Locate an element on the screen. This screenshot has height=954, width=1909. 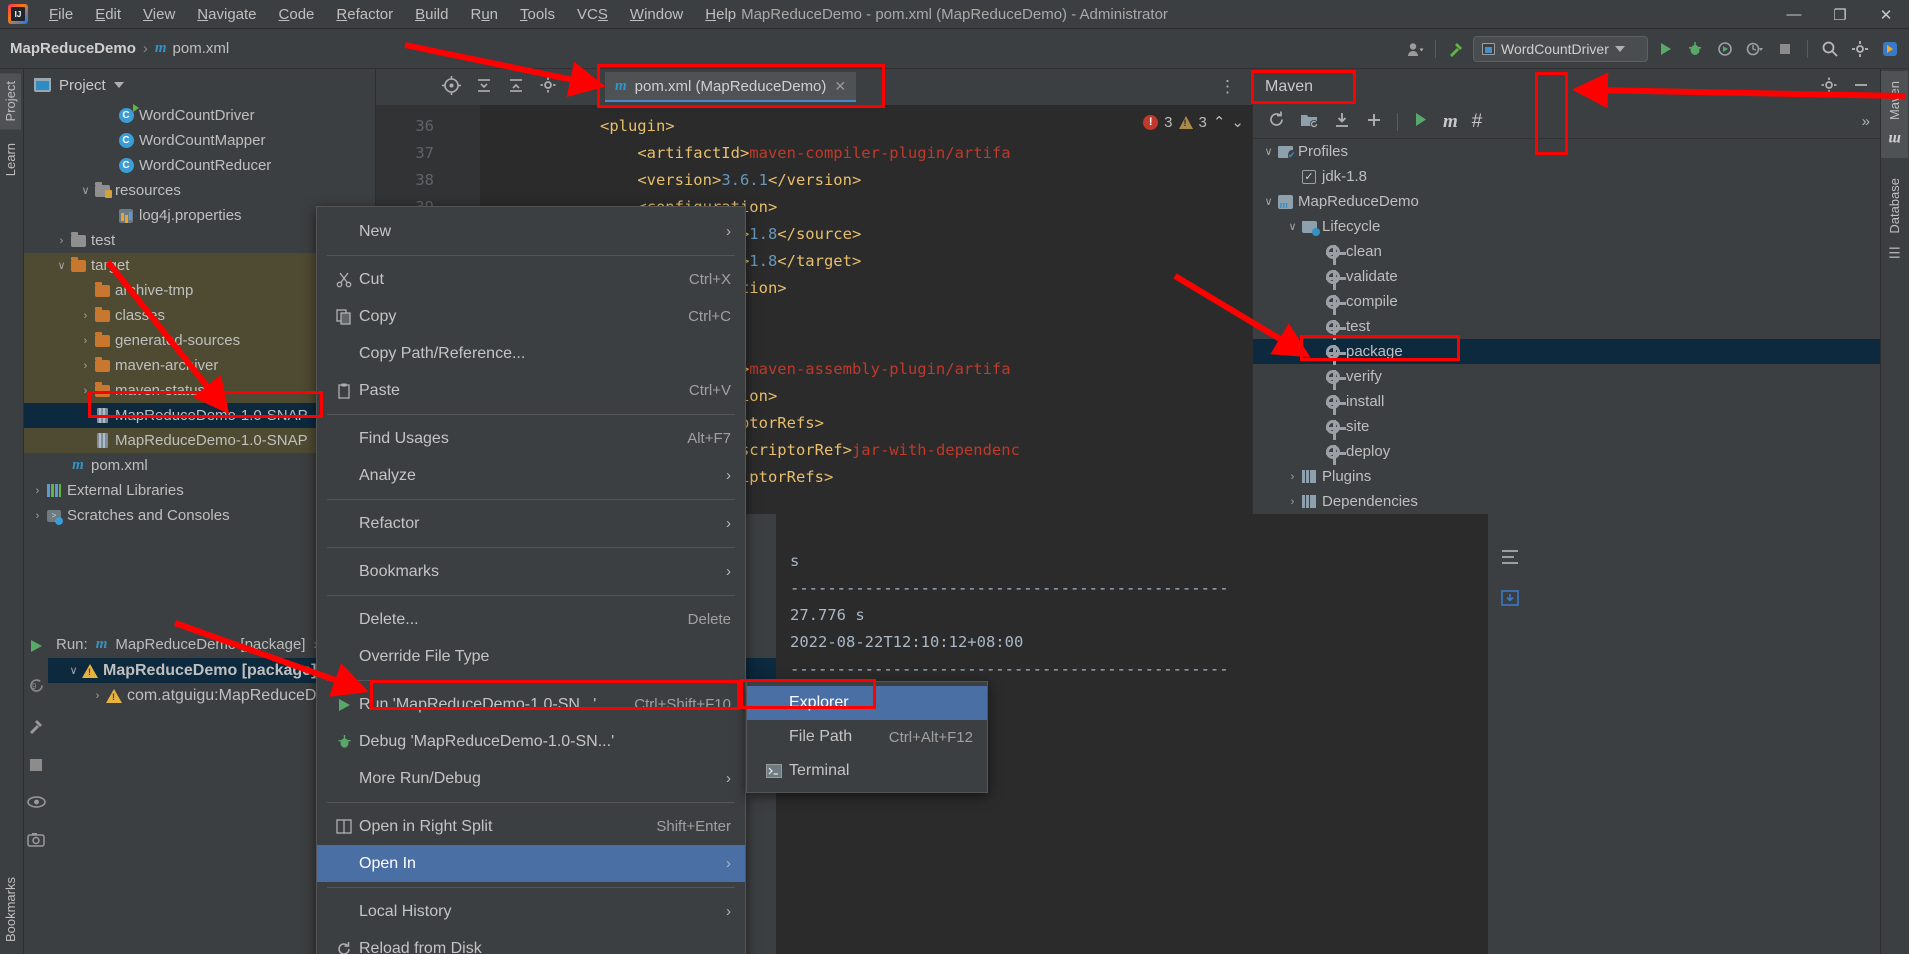
maven-tree-item: verify is located at coordinates (1566, 377).